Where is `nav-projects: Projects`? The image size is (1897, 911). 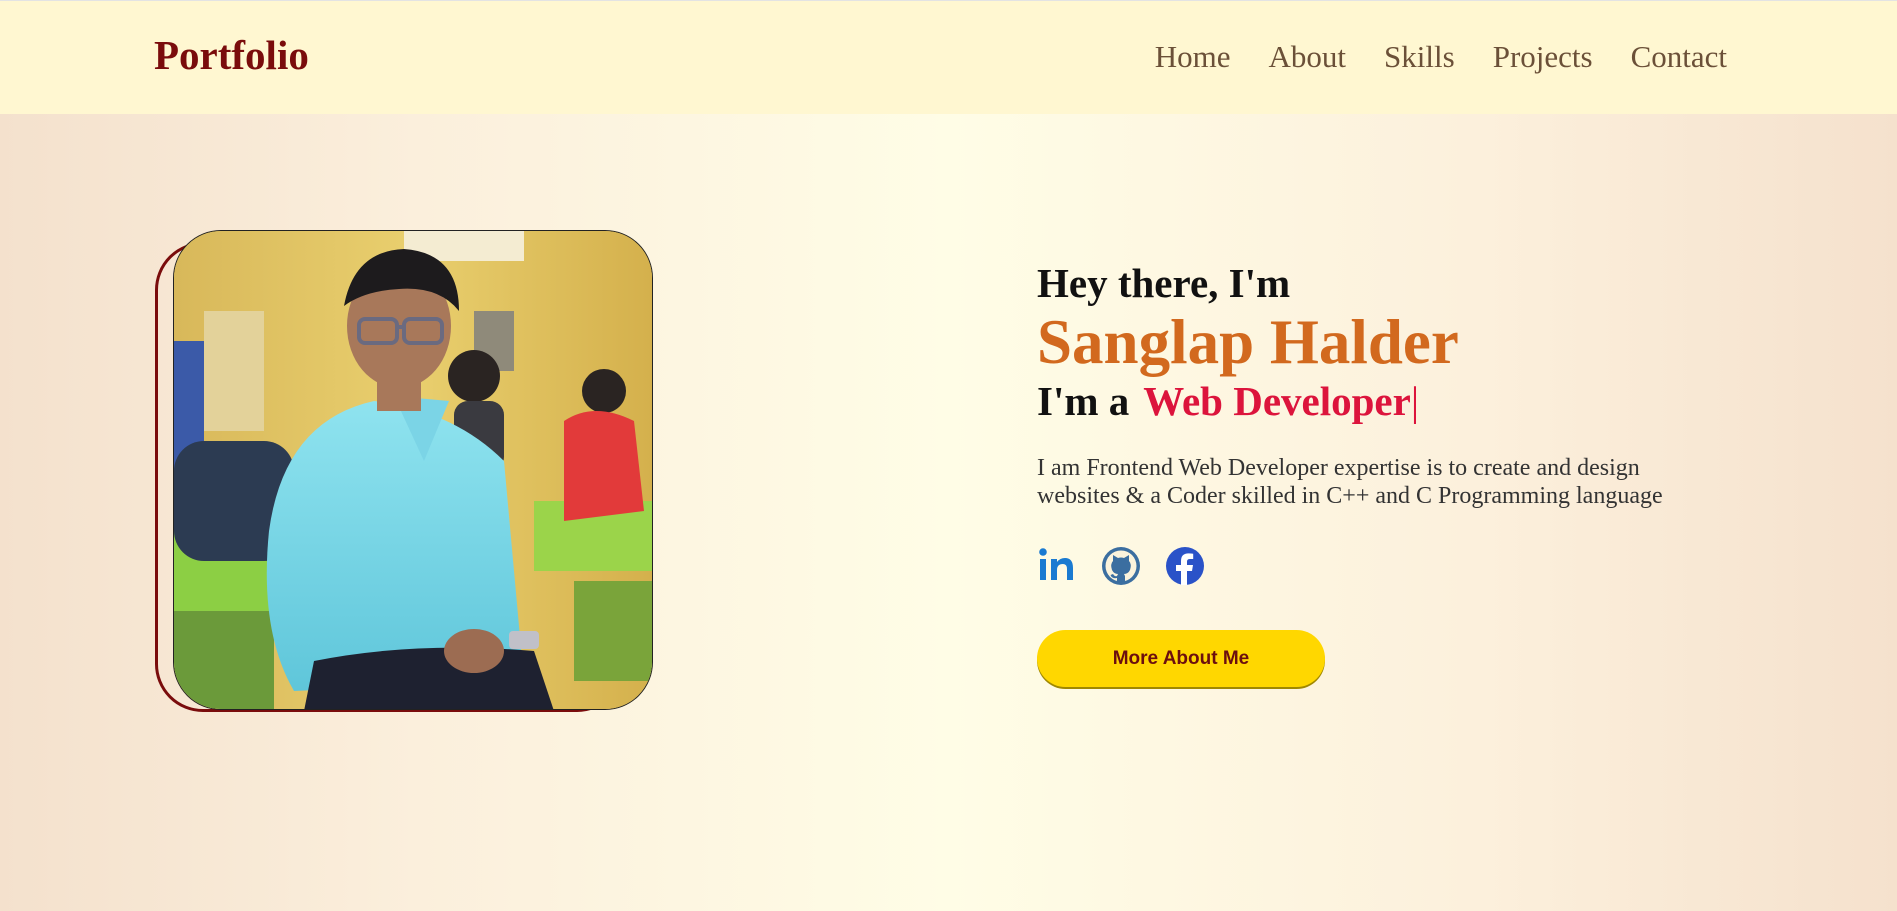 nav-projects: Projects is located at coordinates (1543, 57).